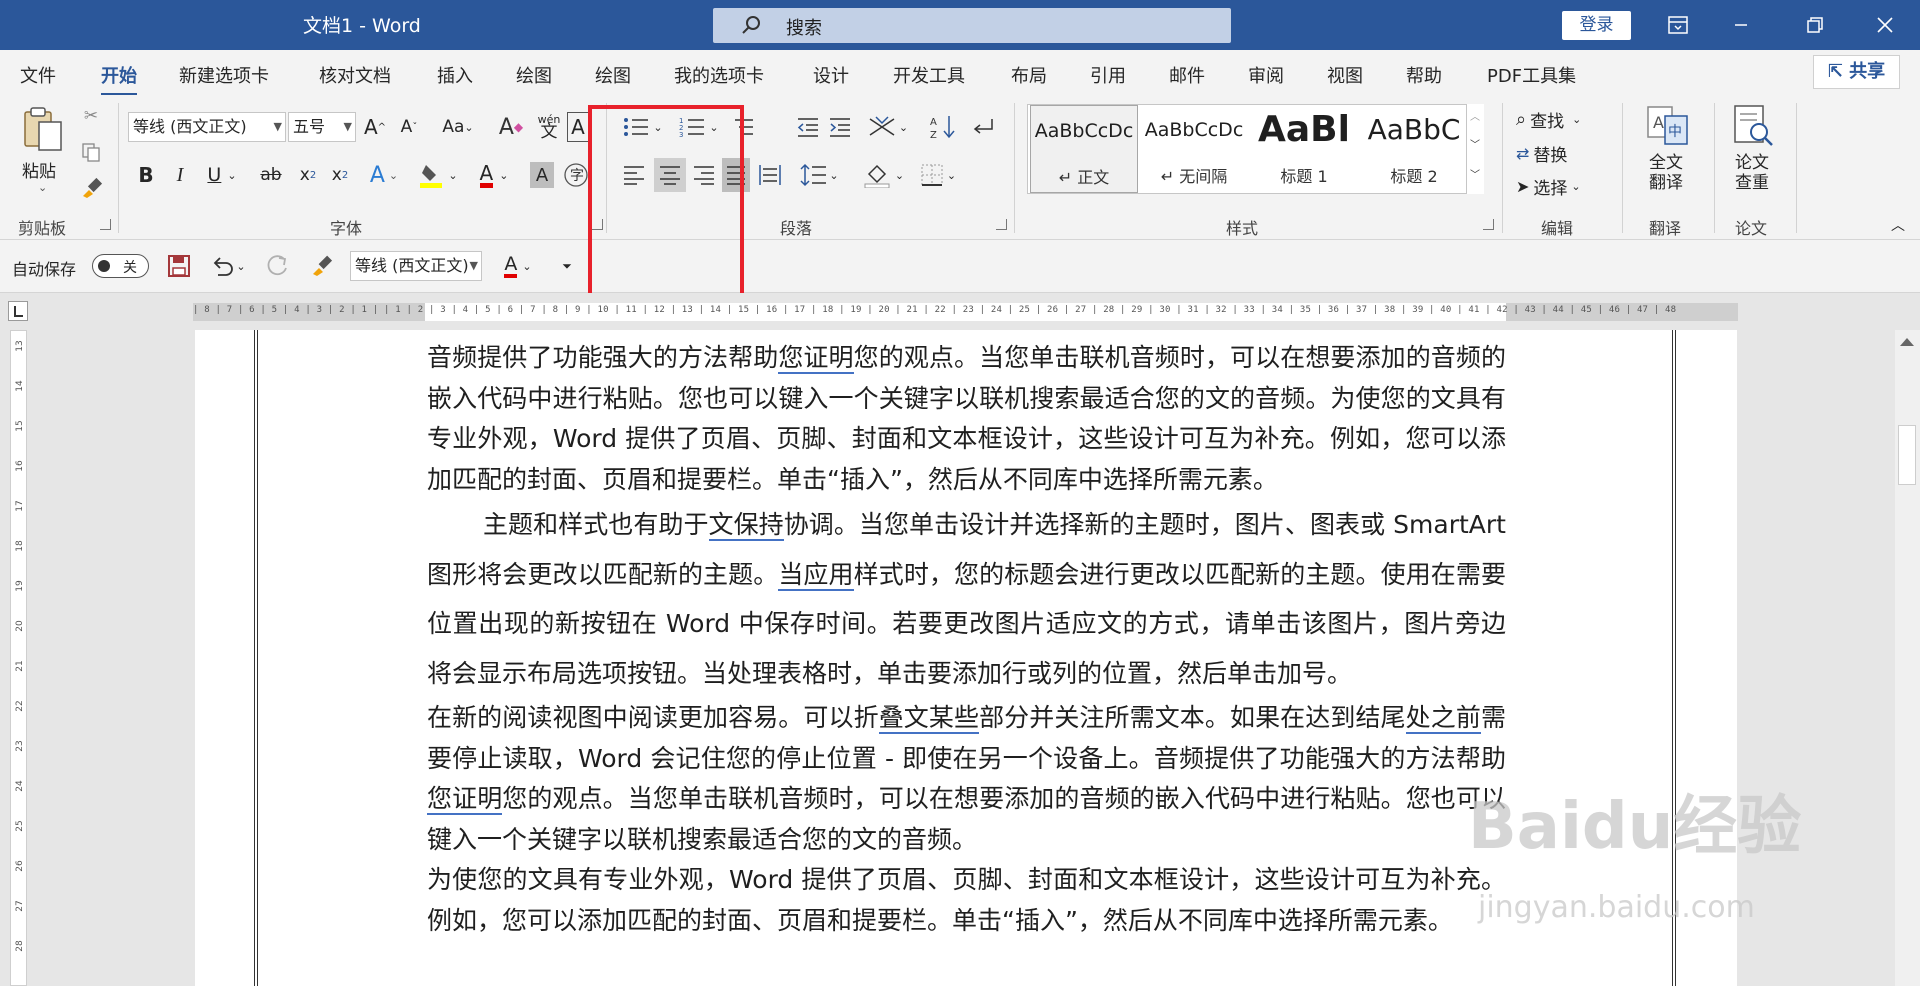  I want to click on format-painter-button, so click(322, 266).